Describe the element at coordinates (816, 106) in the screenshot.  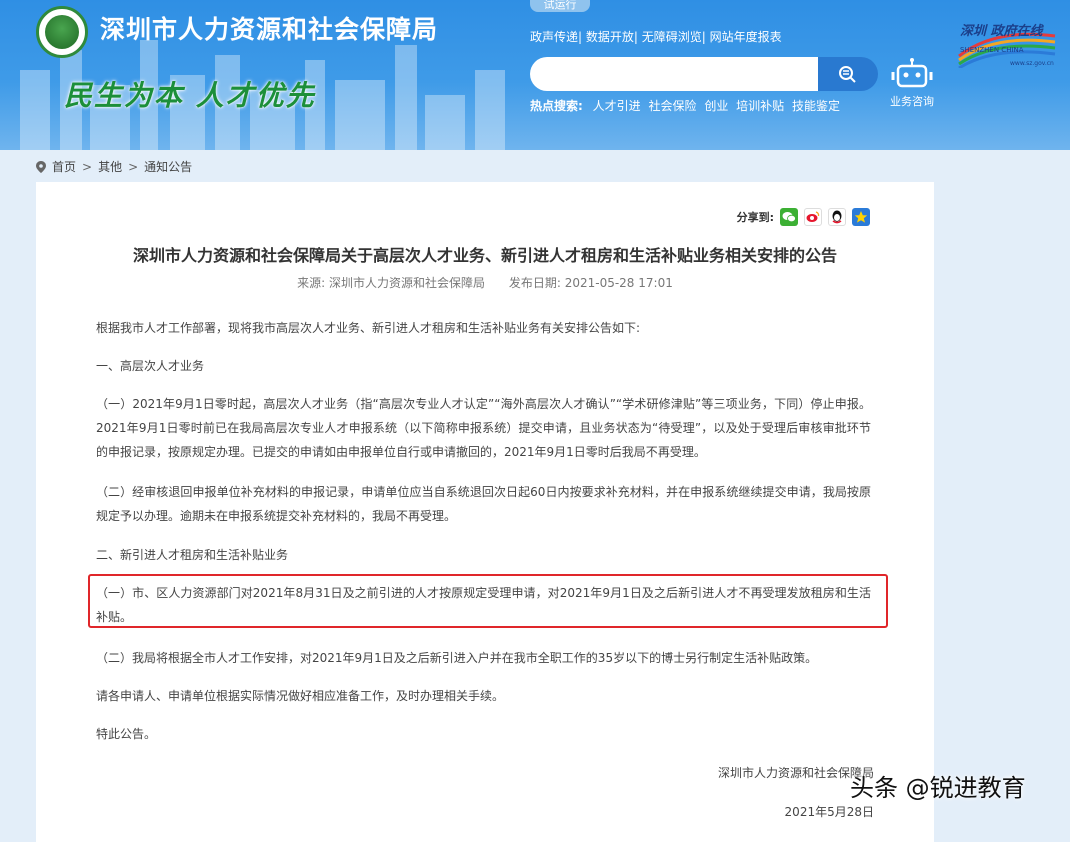
I see `hot-keyword: 技能鉴定` at that location.